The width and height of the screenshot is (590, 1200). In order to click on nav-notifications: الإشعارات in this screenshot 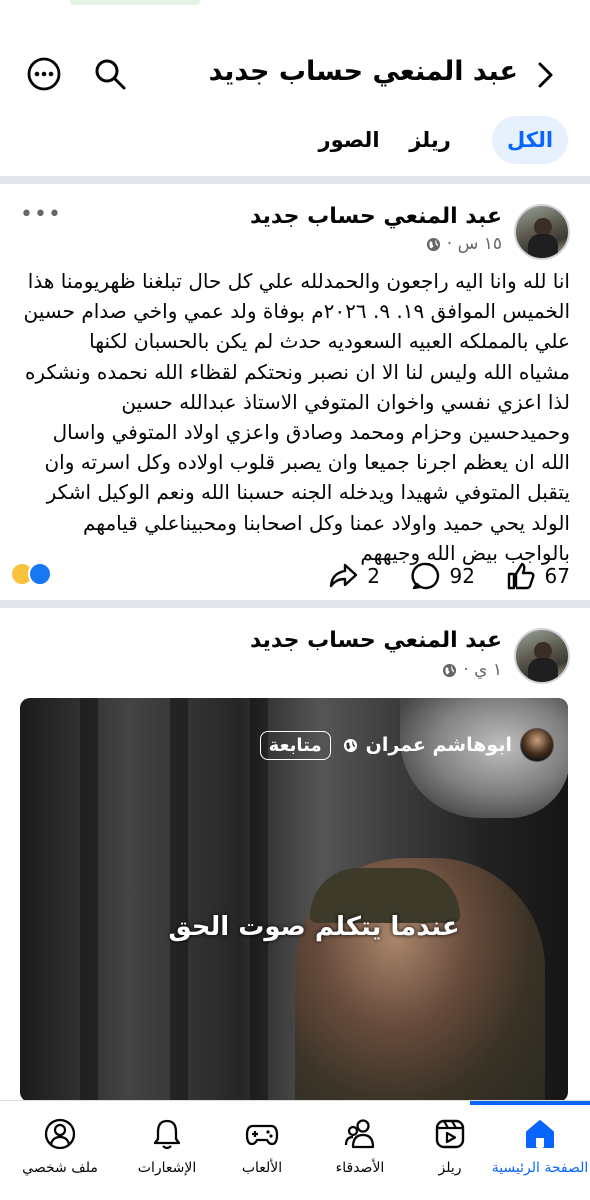, I will do `click(167, 1146)`.